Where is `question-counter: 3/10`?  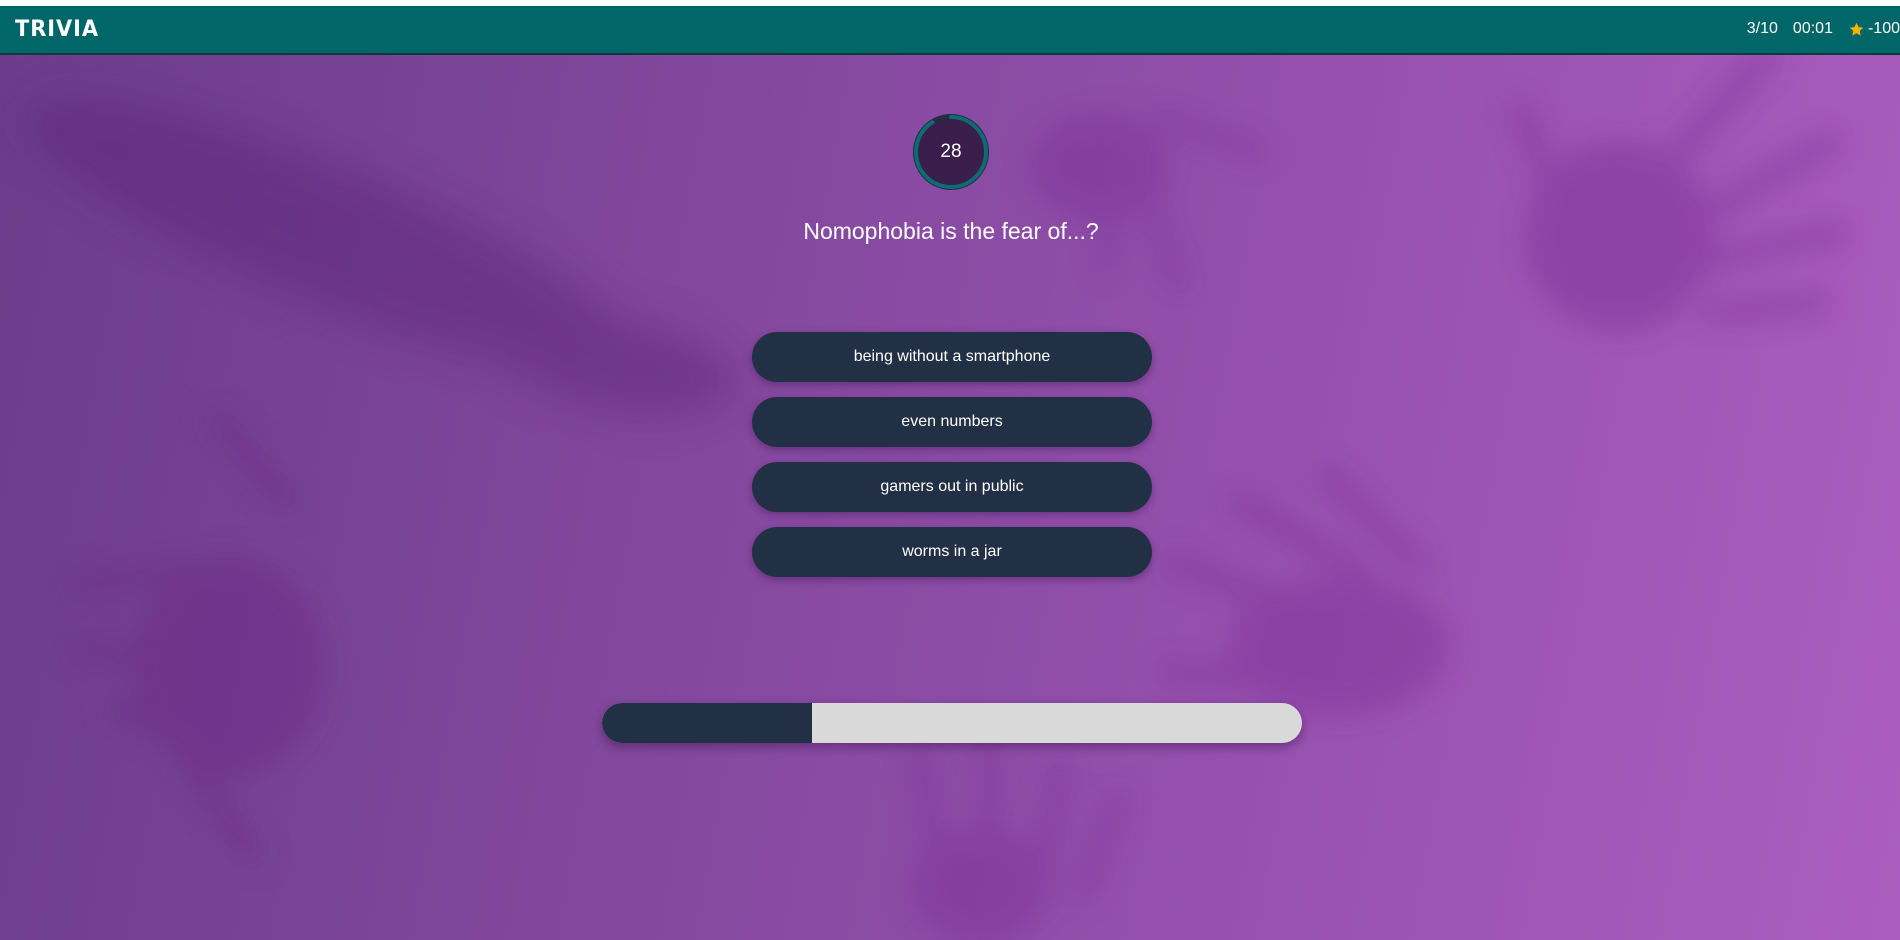
question-counter: 3/10 is located at coordinates (1762, 28).